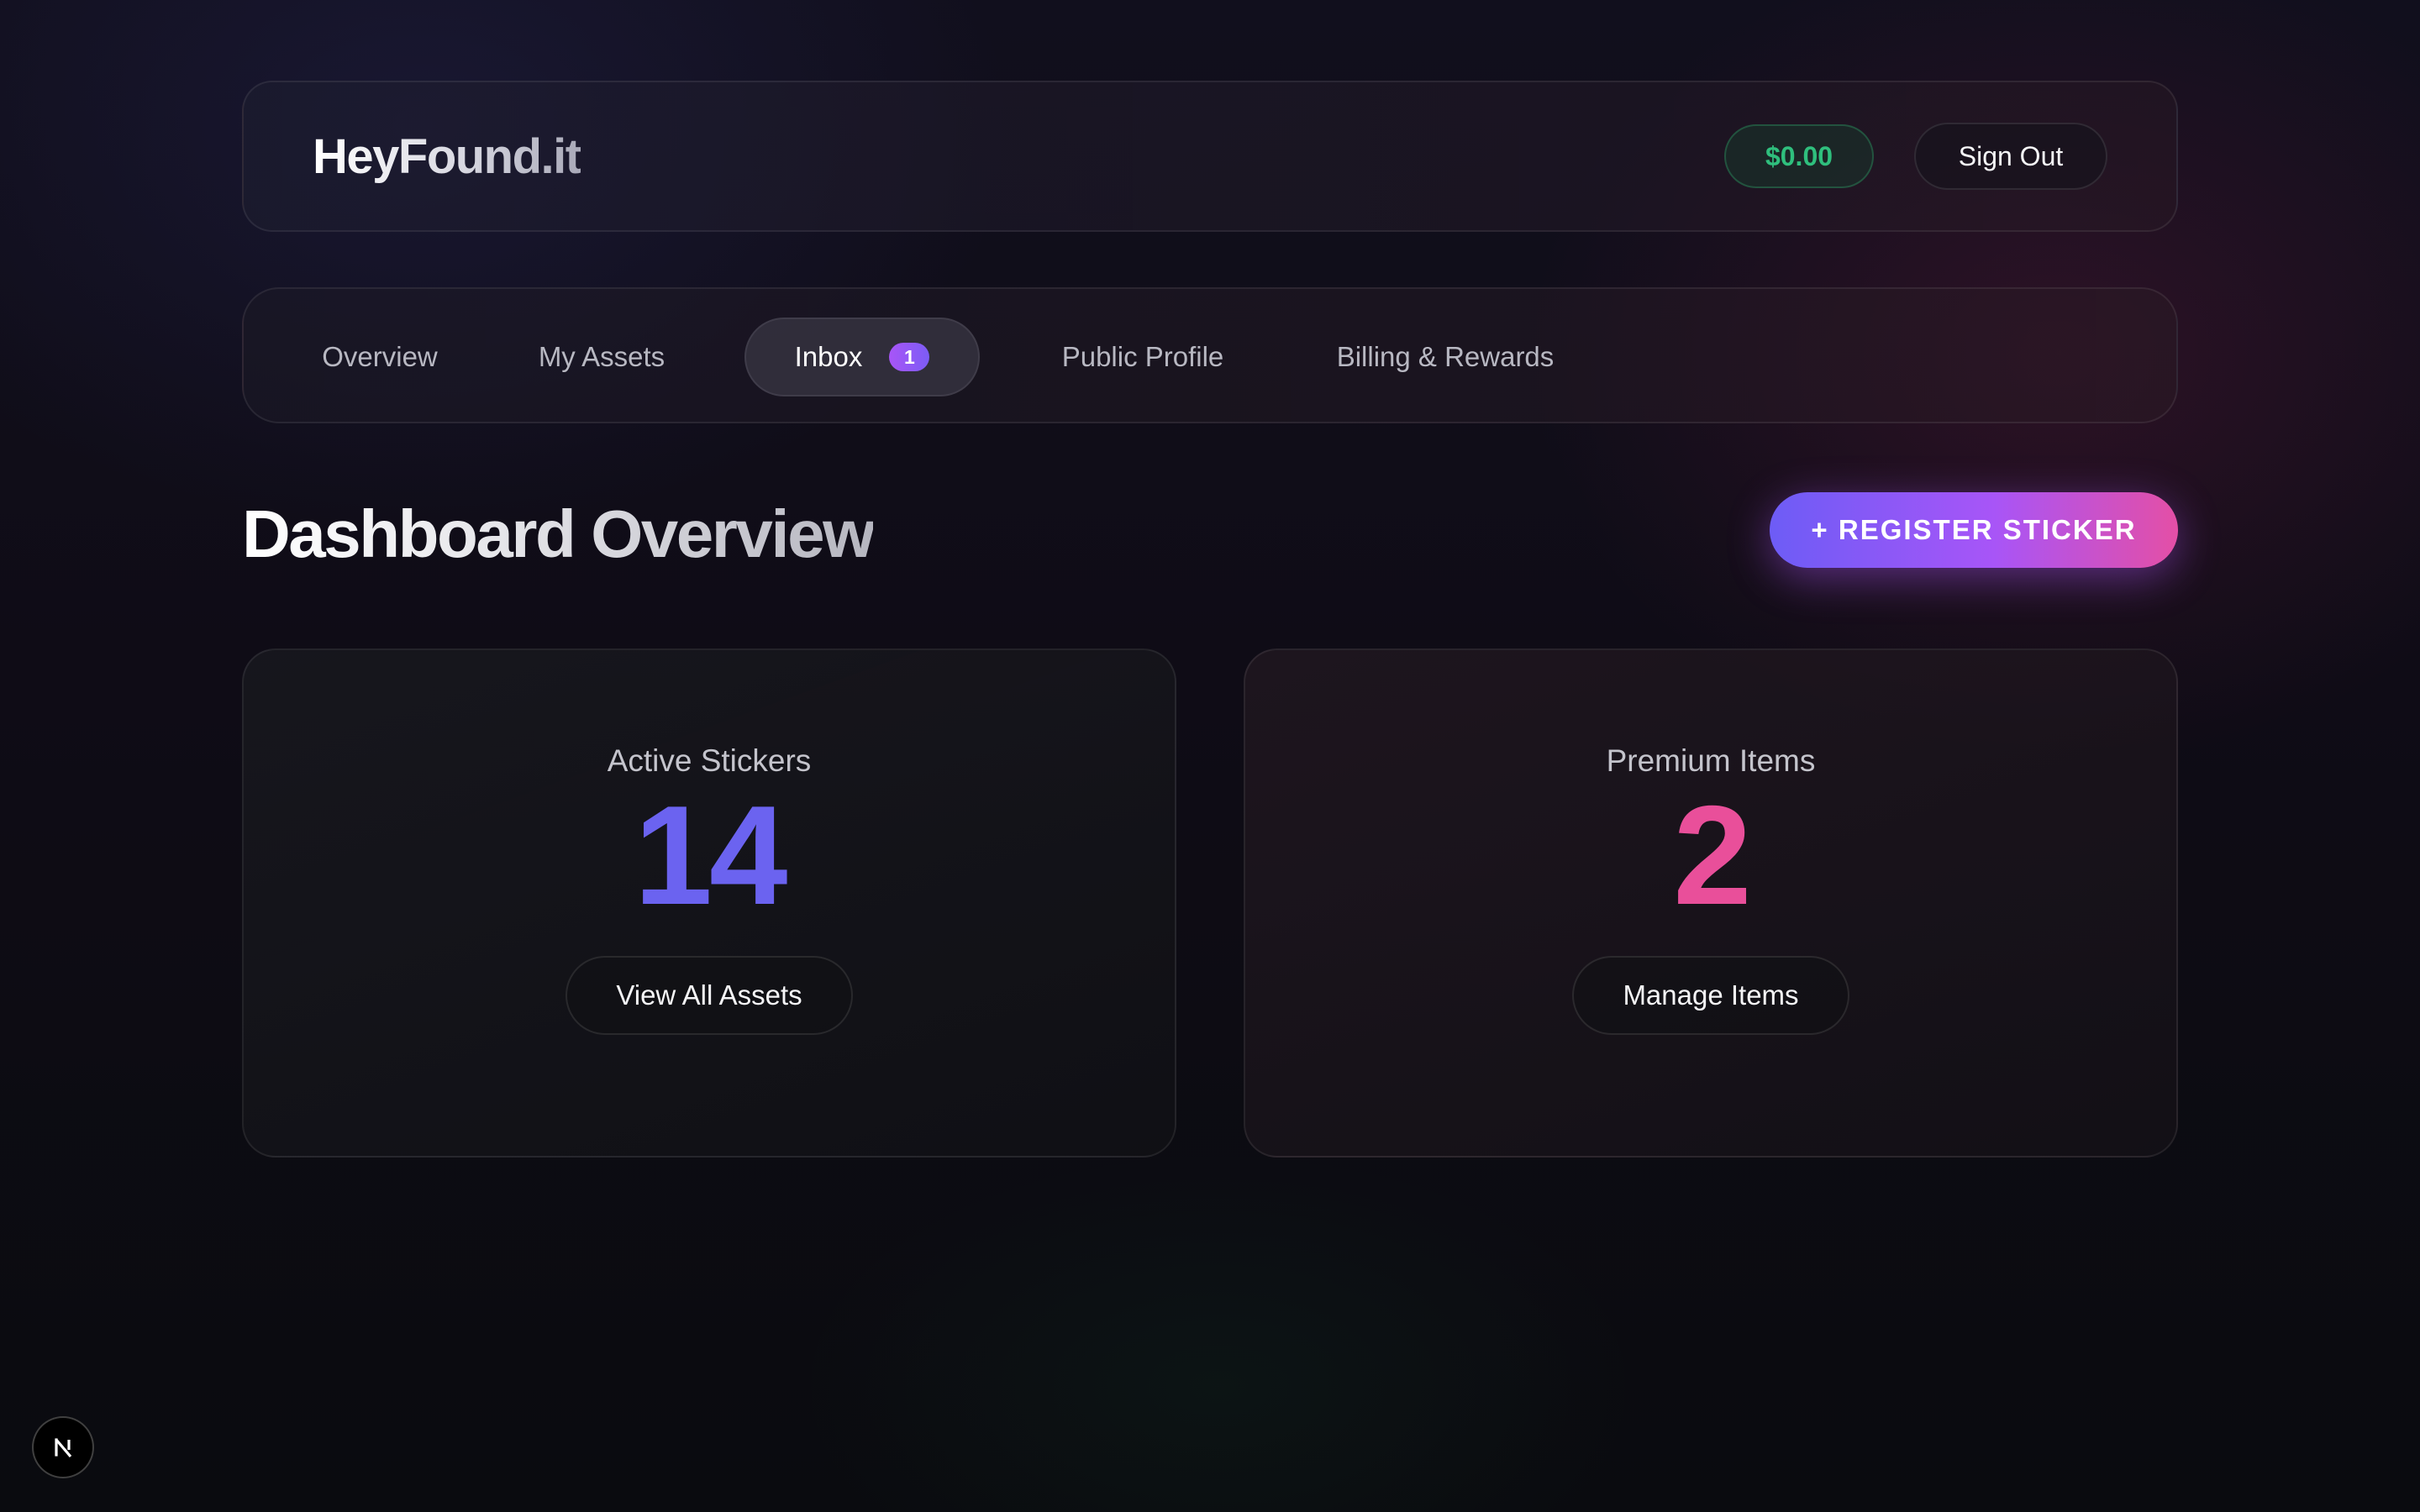 This screenshot has width=2420, height=1512. I want to click on tab-label: Public Profile, so click(1142, 356).